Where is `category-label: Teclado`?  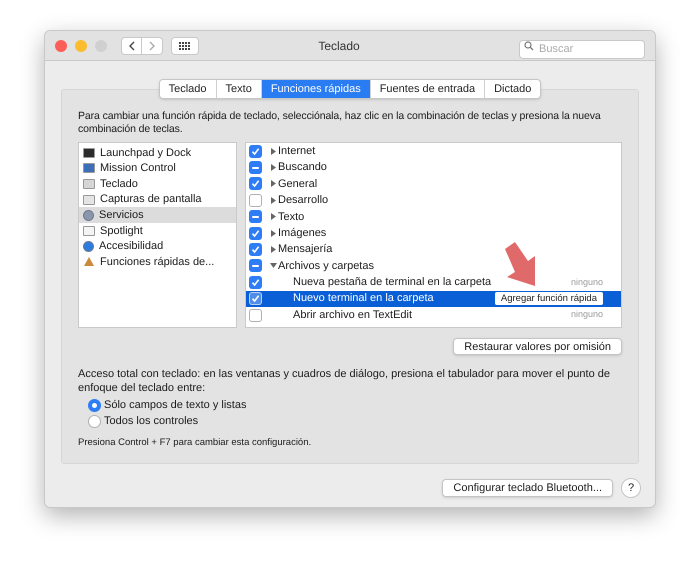
category-label: Teclado is located at coordinates (119, 184).